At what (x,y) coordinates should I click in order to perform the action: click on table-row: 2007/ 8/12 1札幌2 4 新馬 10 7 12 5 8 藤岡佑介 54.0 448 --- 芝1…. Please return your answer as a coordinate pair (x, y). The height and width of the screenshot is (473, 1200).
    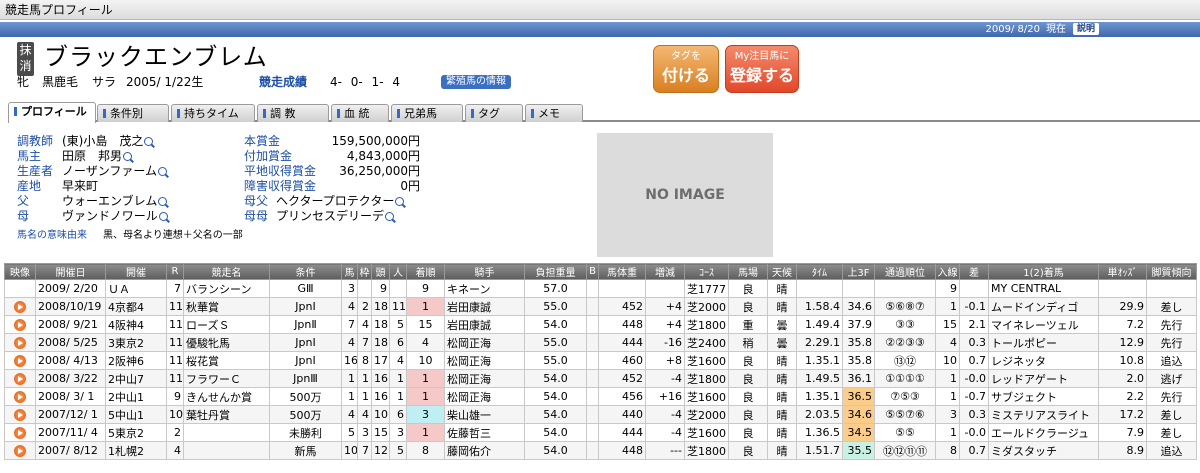
    Looking at the image, I should click on (600, 450).